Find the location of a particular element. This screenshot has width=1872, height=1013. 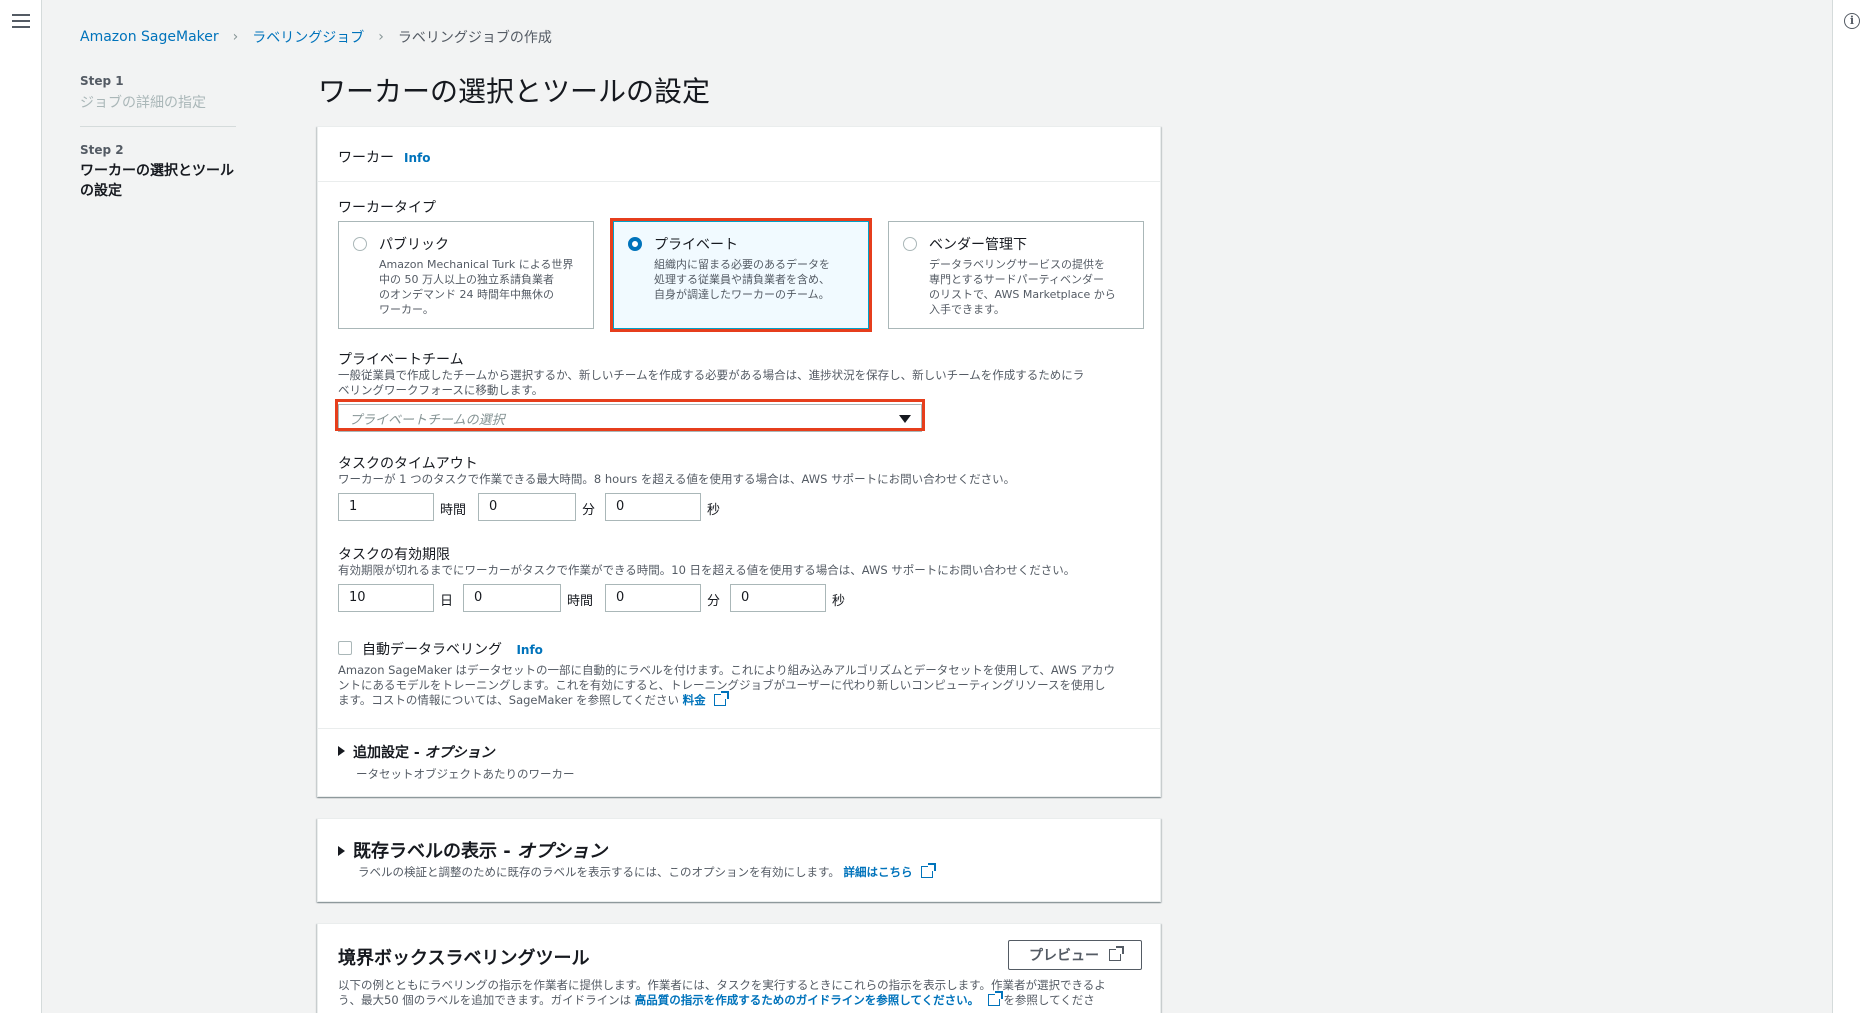

worker-type-label: ワーカータイプ is located at coordinates (387, 208).